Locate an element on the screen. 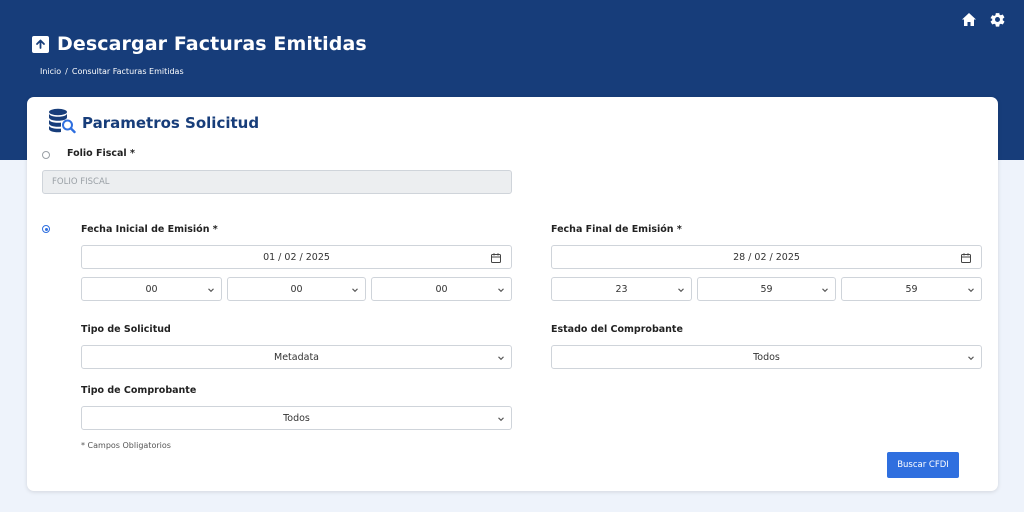 The image size is (1024, 512). tipo-comprobante-label: Tipo de Comprobante is located at coordinates (139, 390).